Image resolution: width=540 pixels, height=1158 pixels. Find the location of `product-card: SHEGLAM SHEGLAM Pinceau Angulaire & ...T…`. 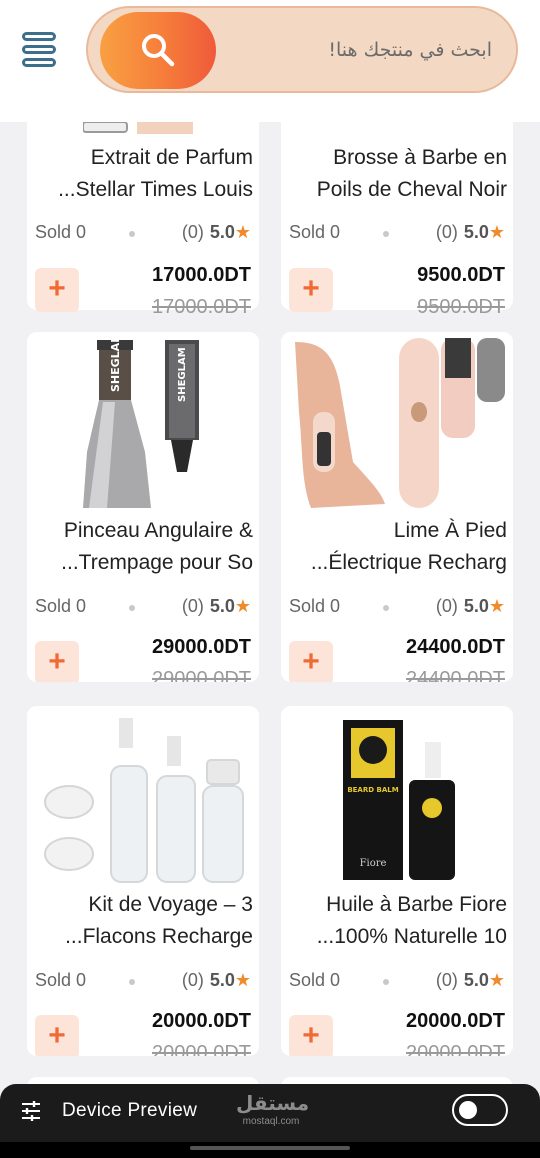

product-card: SHEGLAM SHEGLAM Pinceau Angulaire & ...T… is located at coordinates (143, 507).